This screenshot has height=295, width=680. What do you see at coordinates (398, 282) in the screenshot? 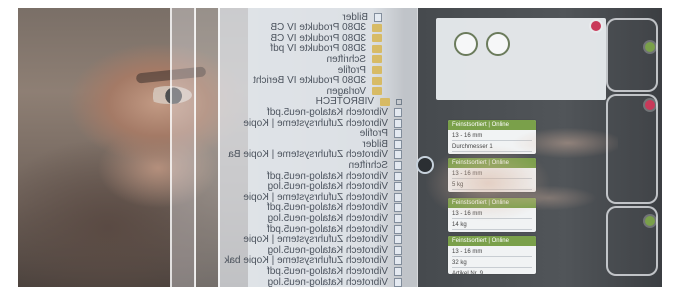
I see `file-icon` at bounding box center [398, 282].